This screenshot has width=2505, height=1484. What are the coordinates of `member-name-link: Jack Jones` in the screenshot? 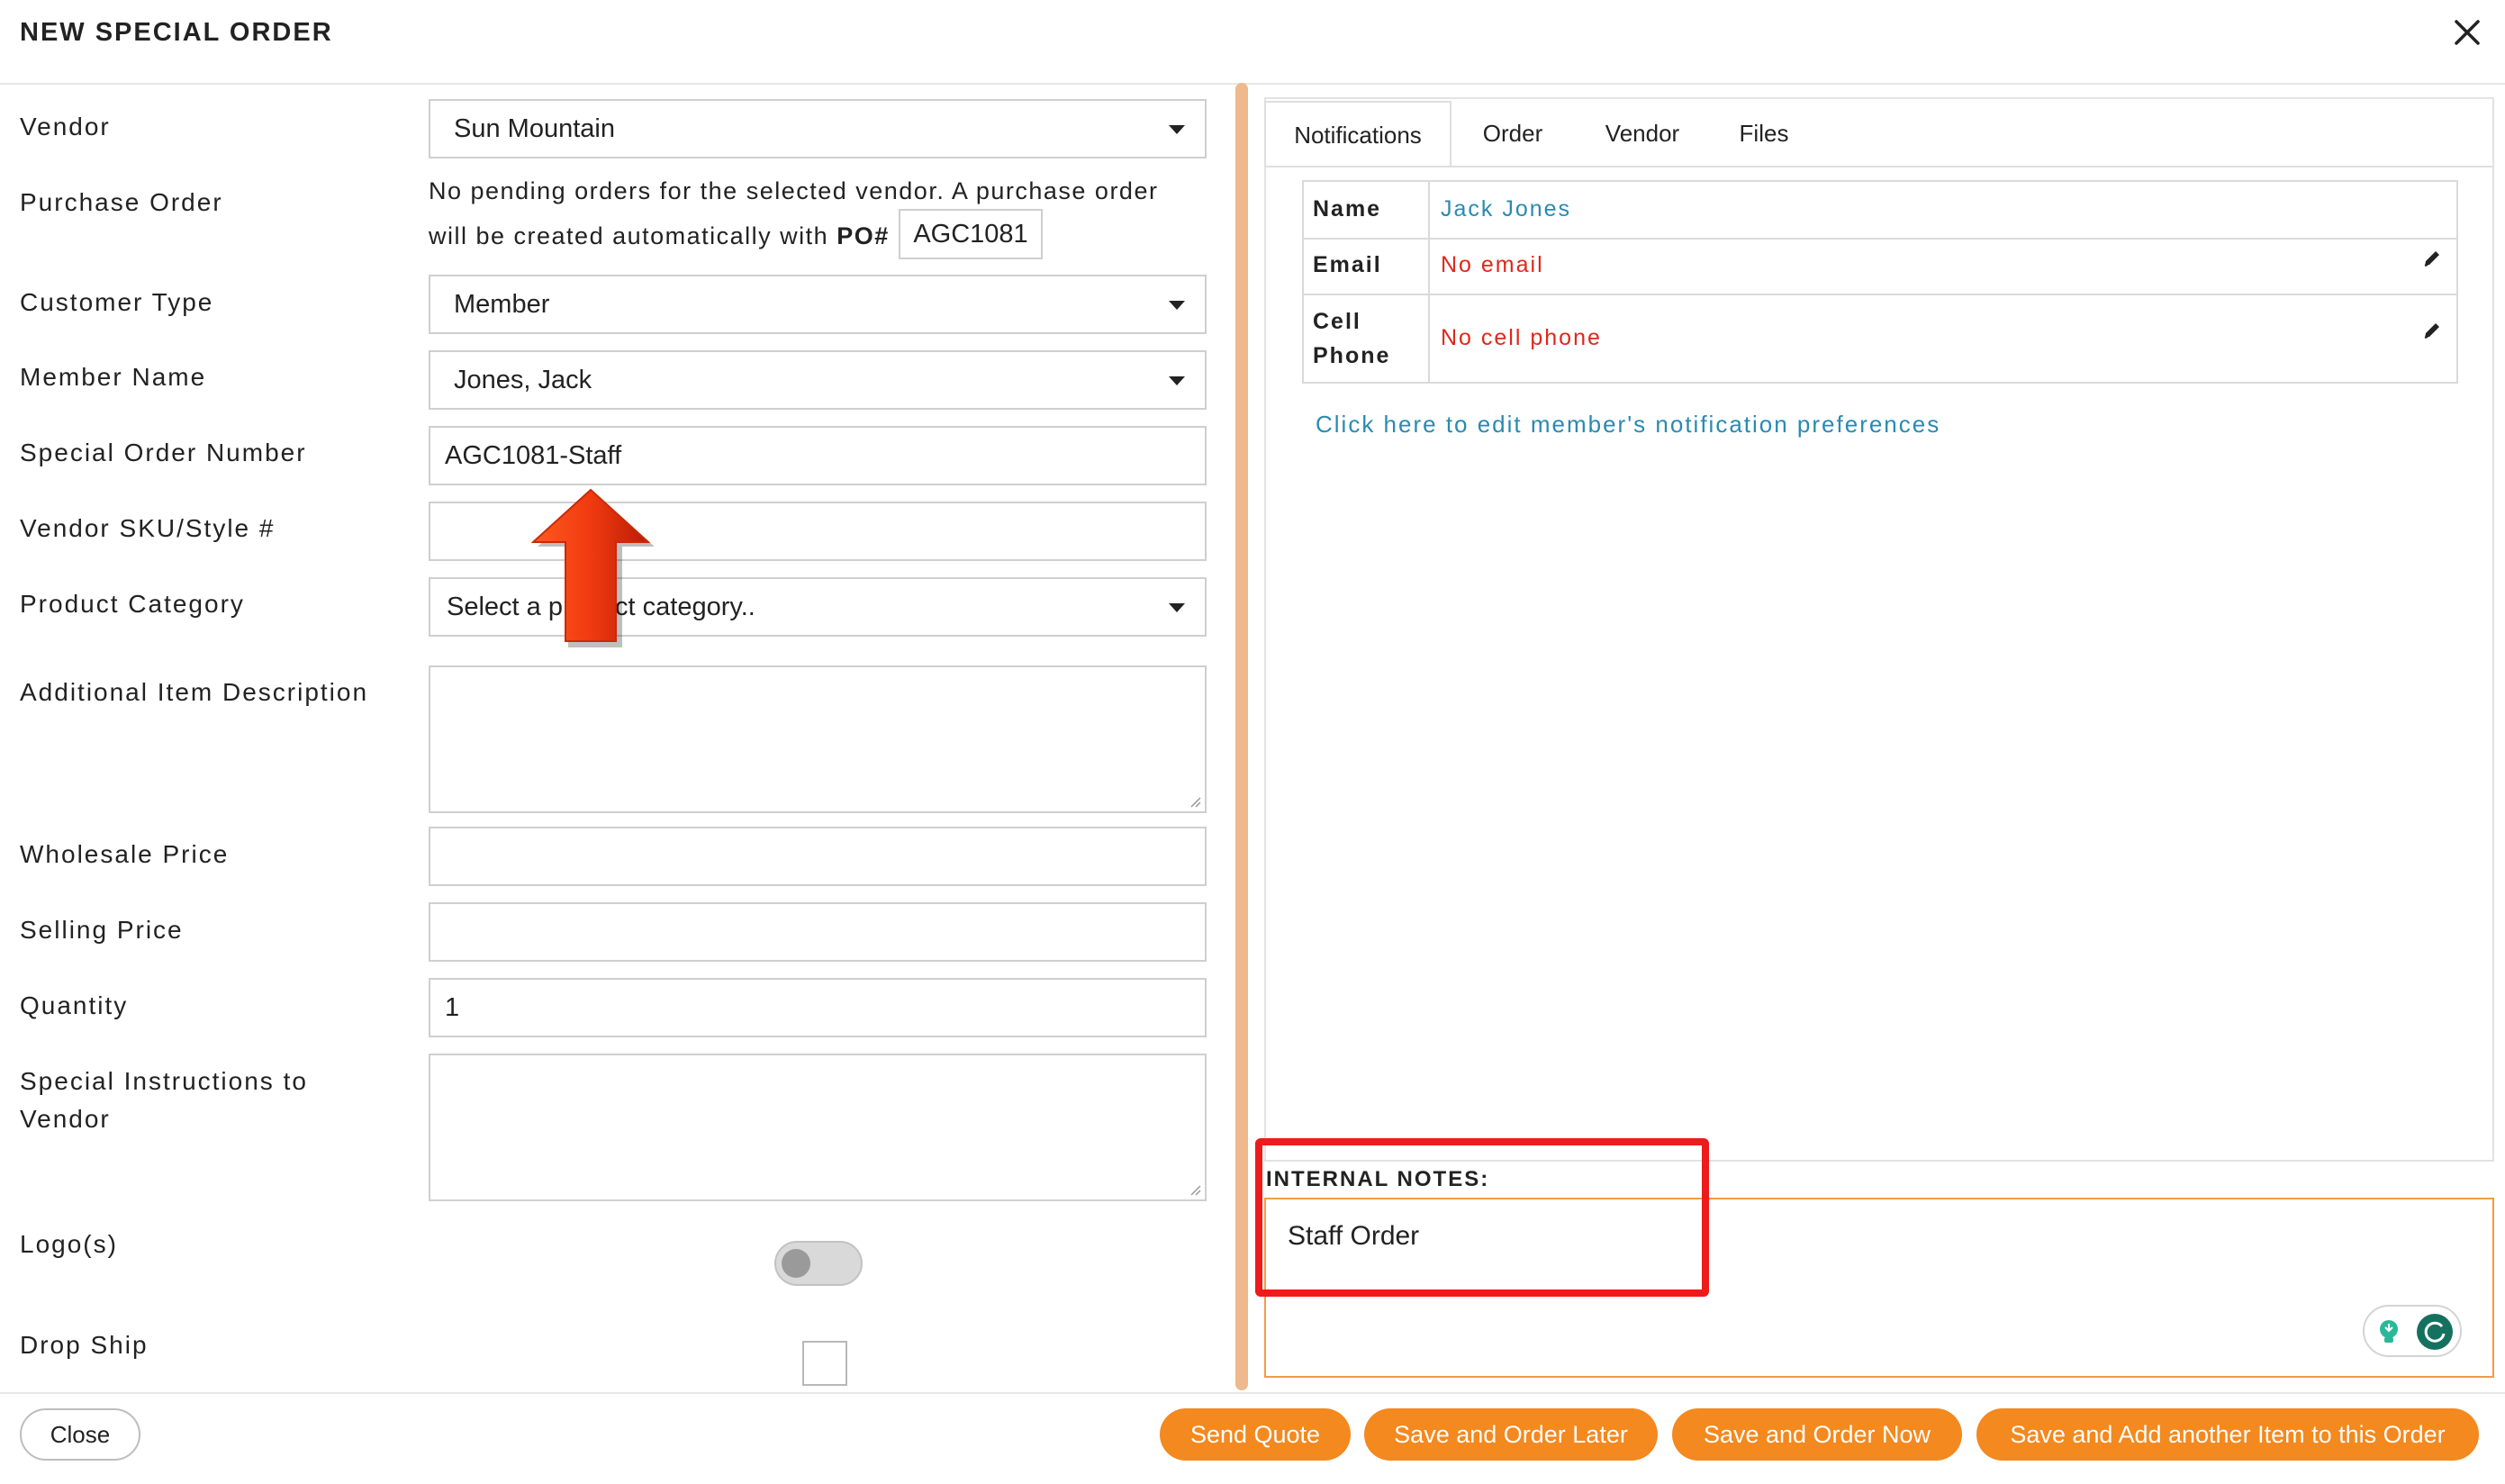 It's located at (1506, 209).